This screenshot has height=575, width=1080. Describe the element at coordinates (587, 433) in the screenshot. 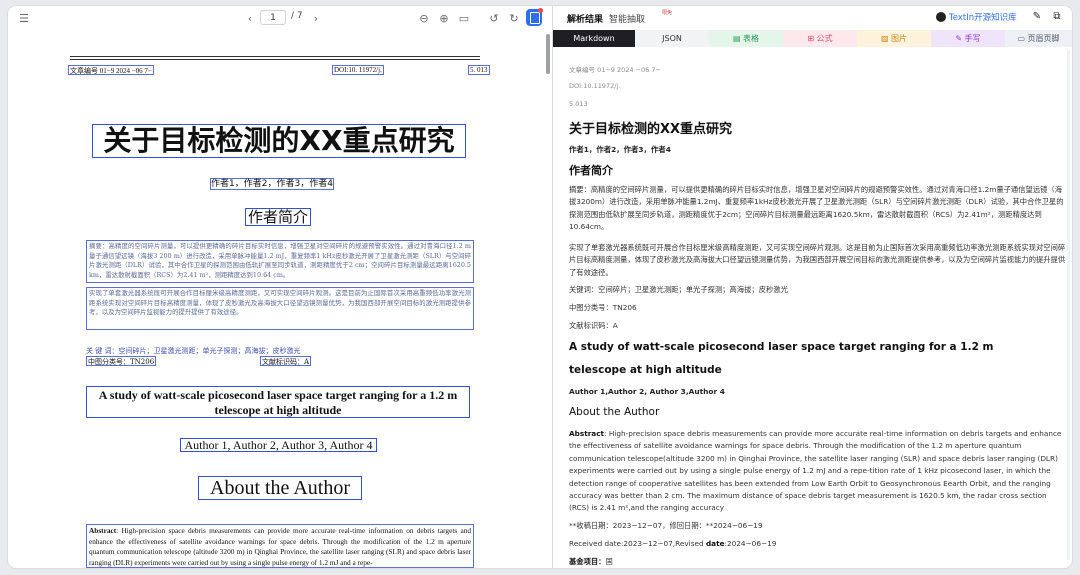

I see `md-en-abstract-label: Abstract` at that location.